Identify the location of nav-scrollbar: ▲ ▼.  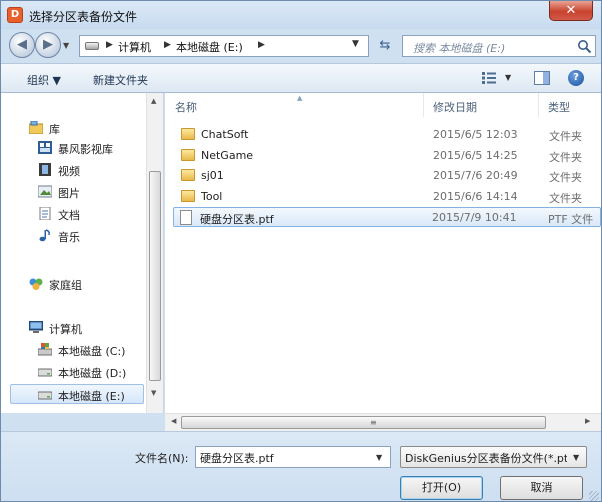
(154, 253).